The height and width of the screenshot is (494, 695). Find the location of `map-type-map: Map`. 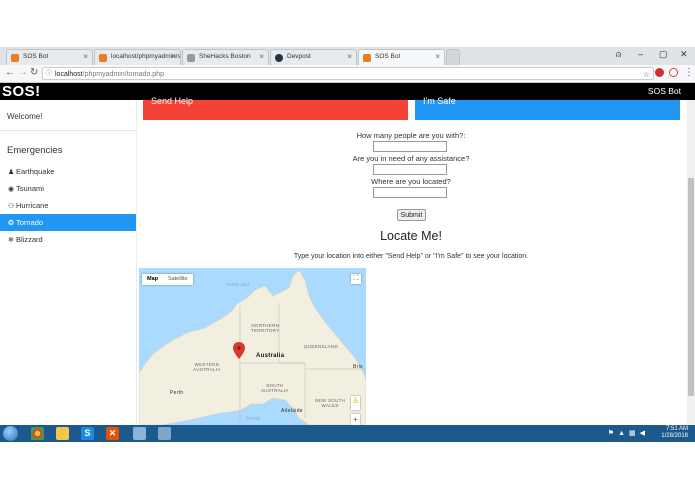

map-type-map: Map is located at coordinates (152, 279).